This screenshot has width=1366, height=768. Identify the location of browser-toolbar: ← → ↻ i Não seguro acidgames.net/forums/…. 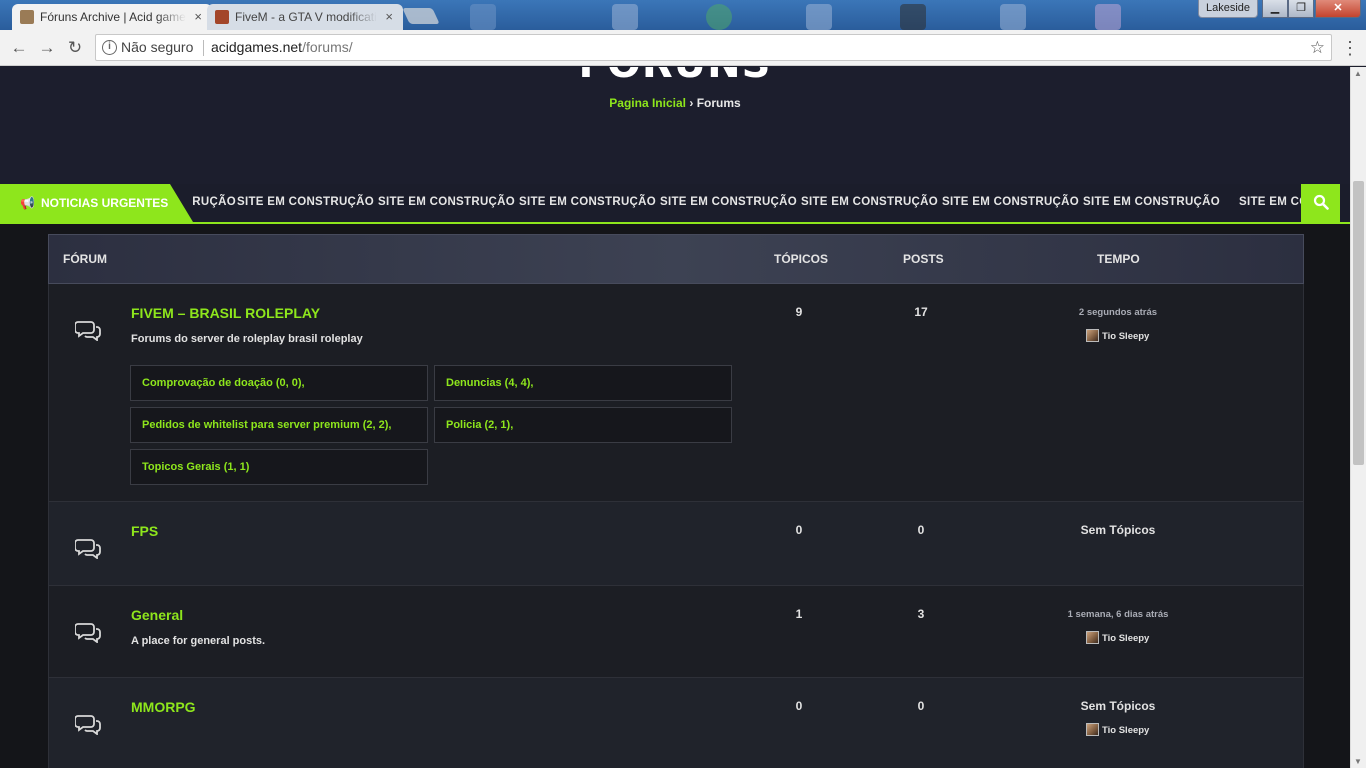
(683, 48).